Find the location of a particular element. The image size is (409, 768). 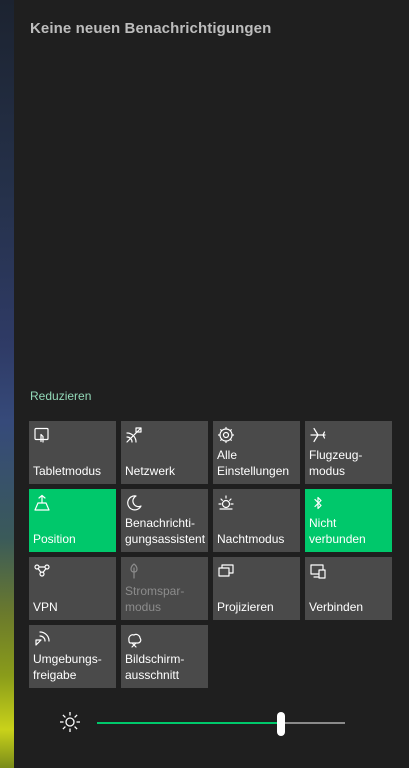

quick-action-label: Stromspar- modus is located at coordinates (155, 599).